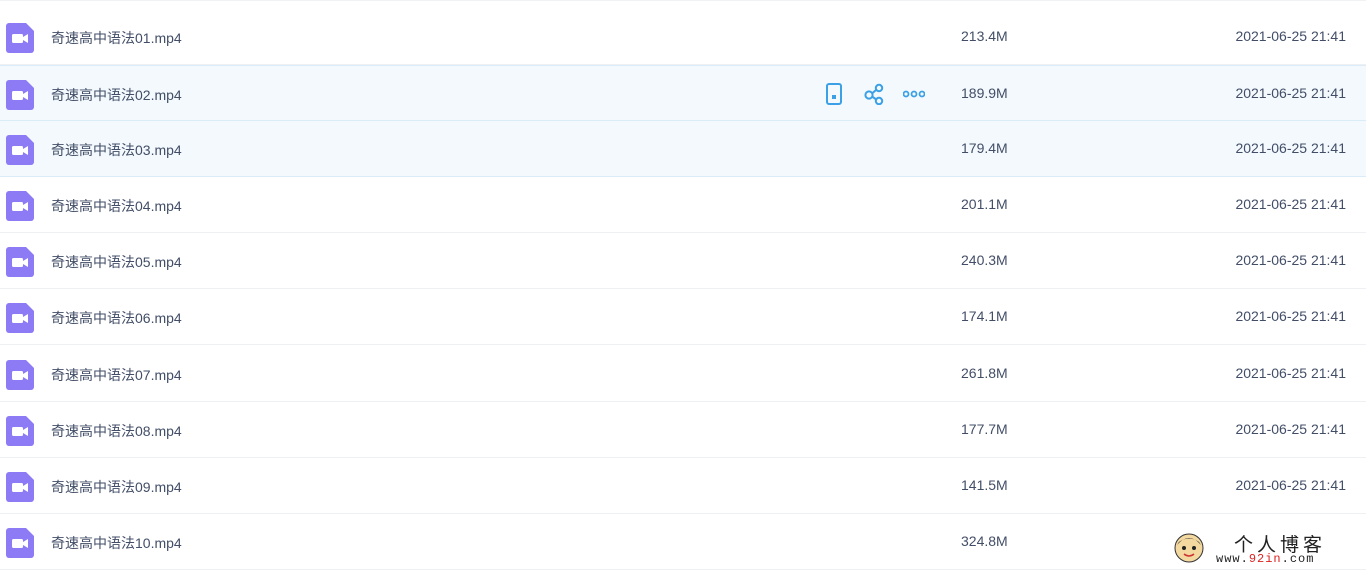 The image size is (1366, 573). I want to click on file-name: 奇速高中语法02.mp4, so click(116, 95).